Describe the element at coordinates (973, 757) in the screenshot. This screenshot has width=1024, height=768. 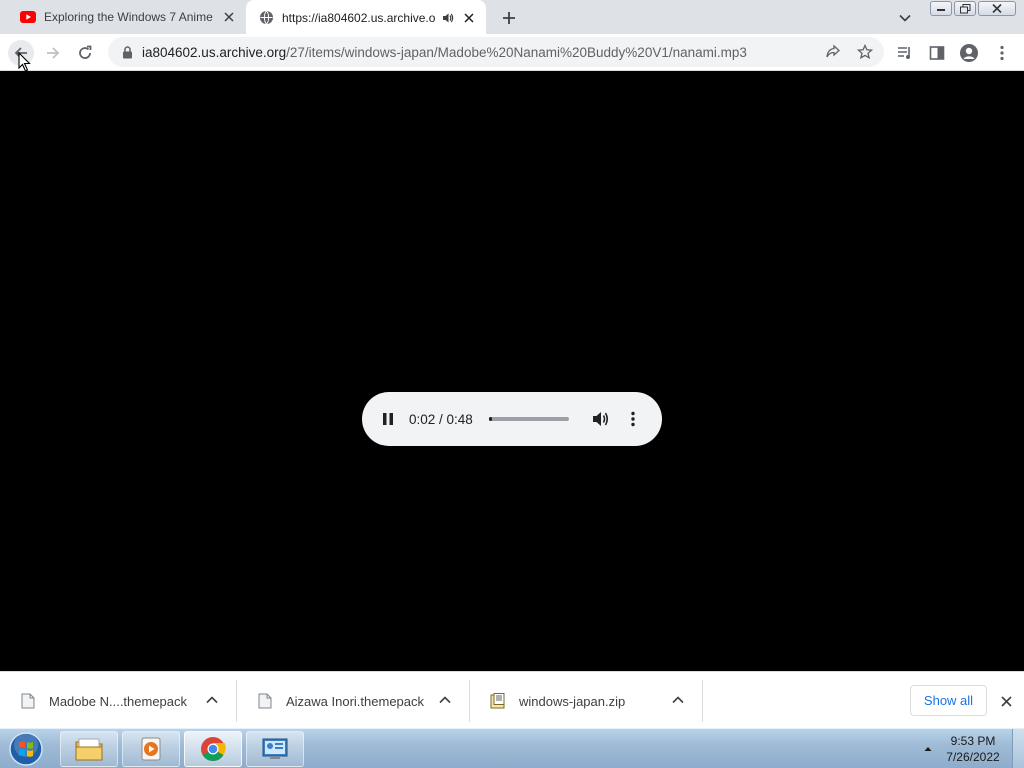
I see `clock-date: 7/26/2022` at that location.